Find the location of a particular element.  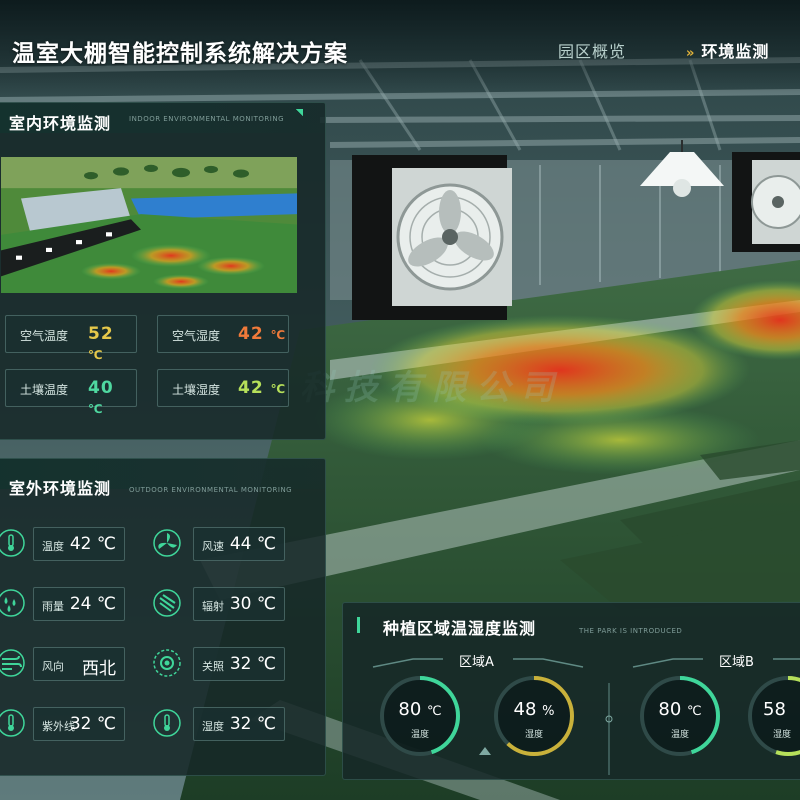

outdoor-item-humidity: 湿度 32 ℃ is located at coordinates (239, 724).